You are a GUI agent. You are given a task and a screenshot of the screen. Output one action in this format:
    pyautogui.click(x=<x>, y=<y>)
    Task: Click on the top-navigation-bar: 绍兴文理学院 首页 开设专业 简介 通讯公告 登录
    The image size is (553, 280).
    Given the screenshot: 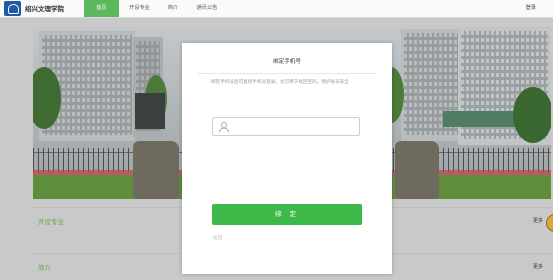 What is the action you would take?
    pyautogui.click(x=276, y=9)
    